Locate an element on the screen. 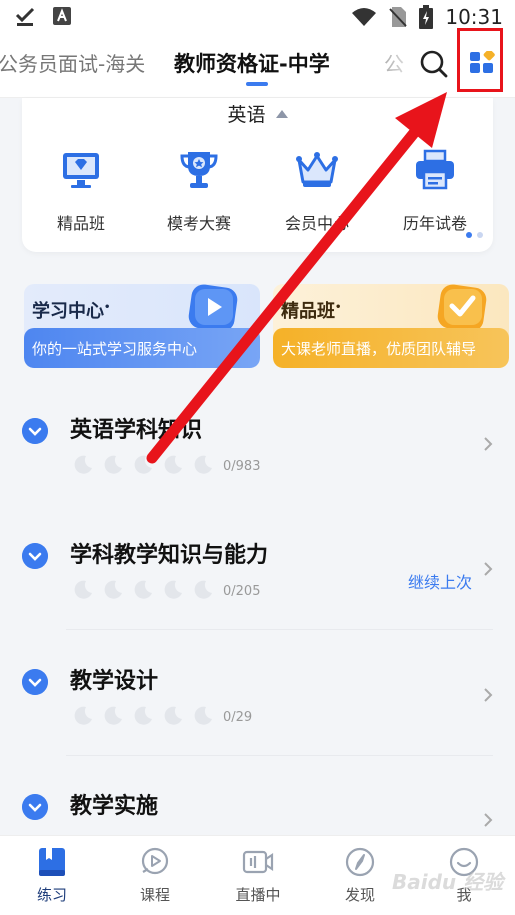  nav-practice: 练习 is located at coordinates (52, 875).